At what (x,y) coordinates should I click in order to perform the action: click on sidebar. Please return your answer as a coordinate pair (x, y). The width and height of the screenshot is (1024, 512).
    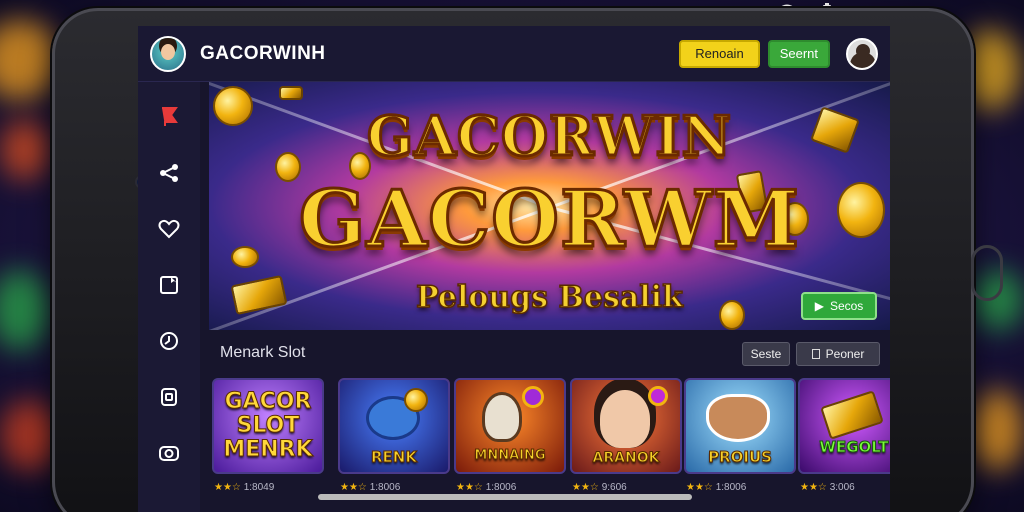
    Looking at the image, I should click on (169, 297).